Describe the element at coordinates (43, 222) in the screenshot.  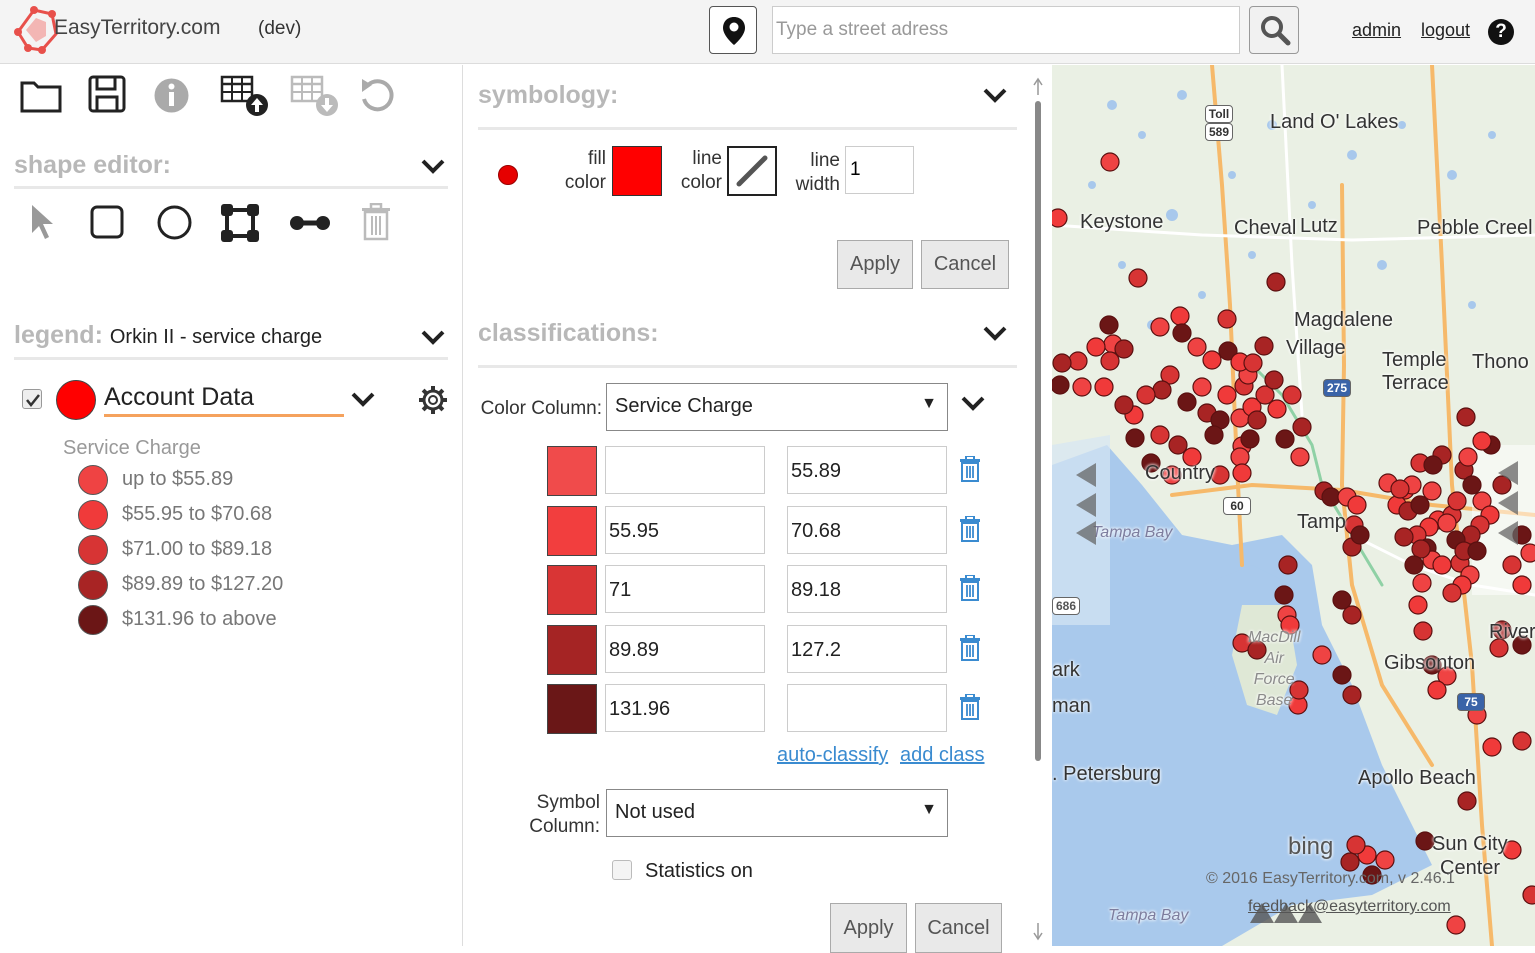
I see `select-pointer-icon` at that location.